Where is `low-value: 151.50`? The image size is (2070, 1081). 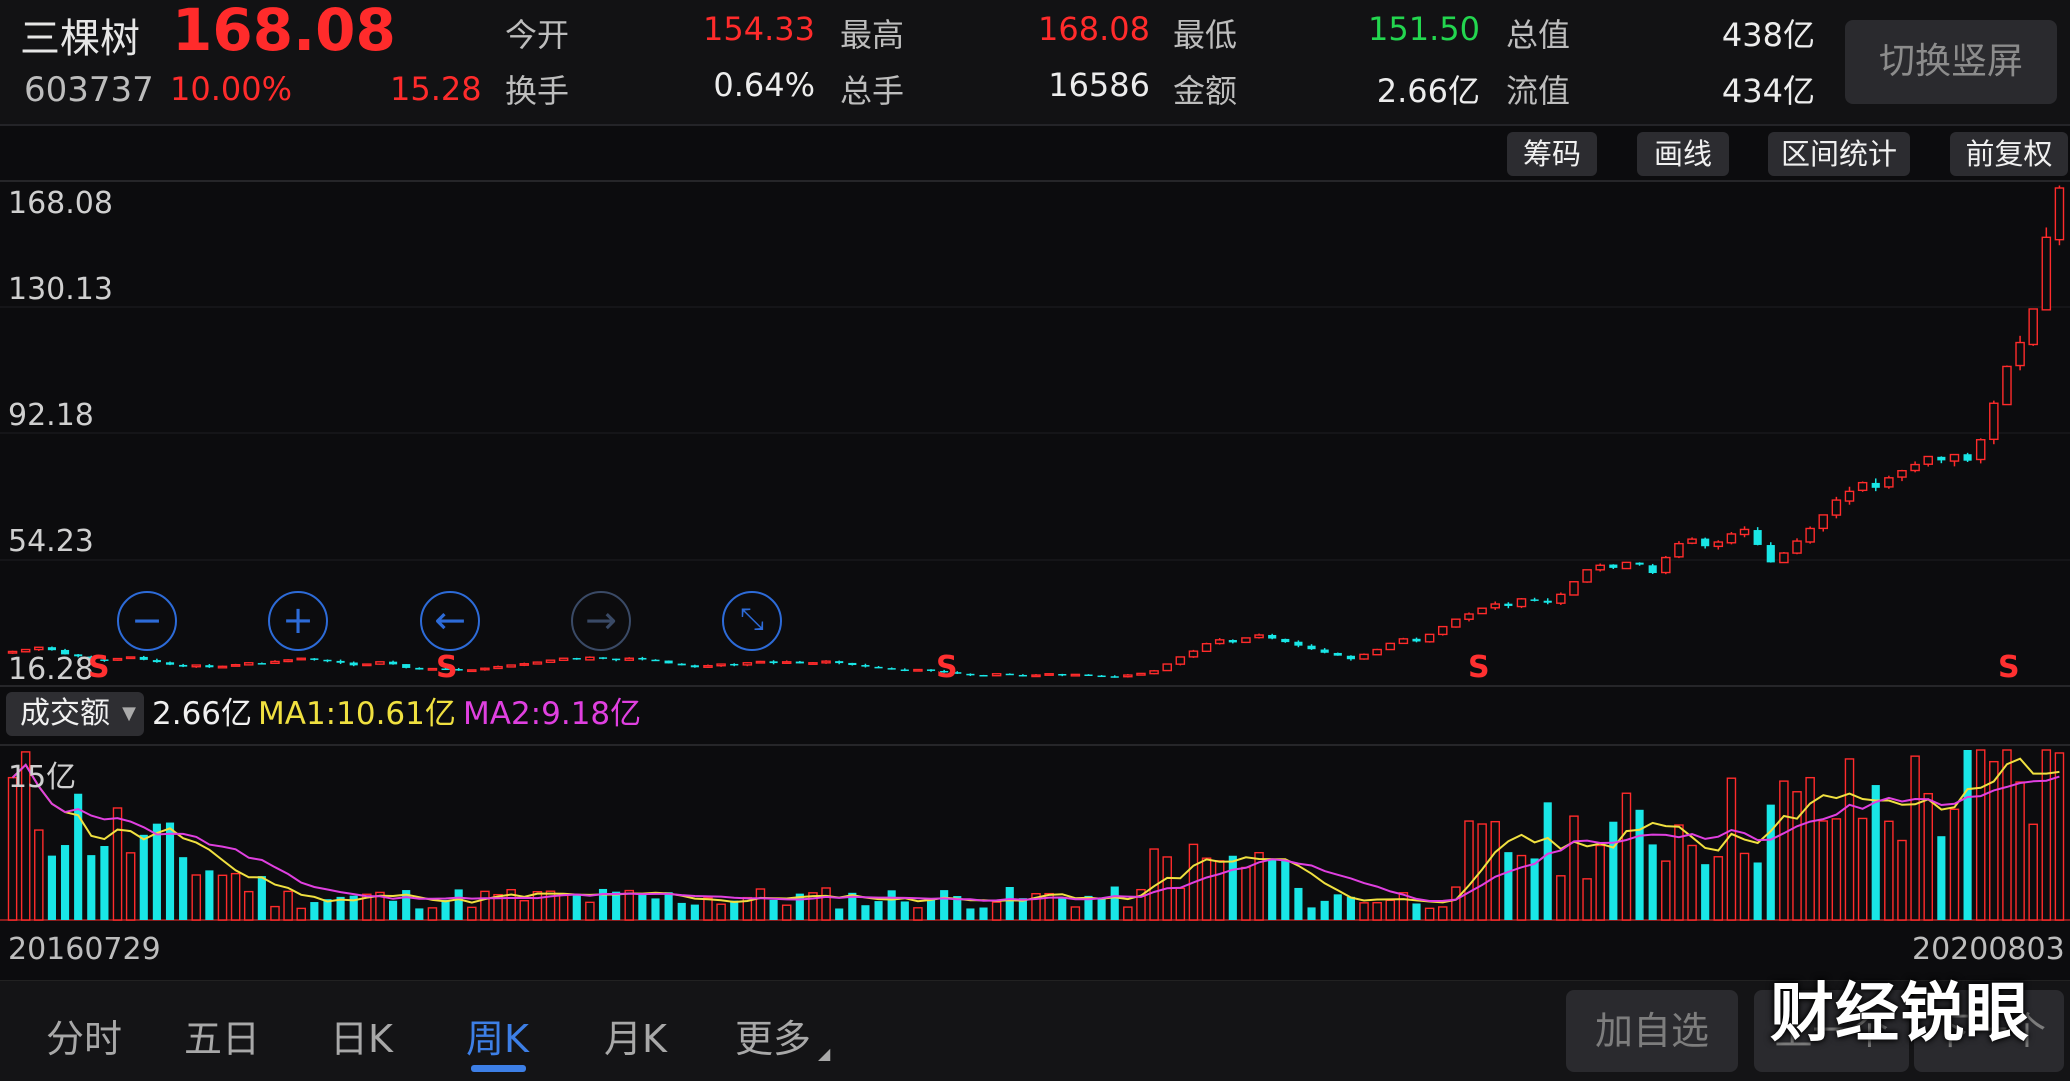
low-value: 151.50 is located at coordinates (1424, 29).